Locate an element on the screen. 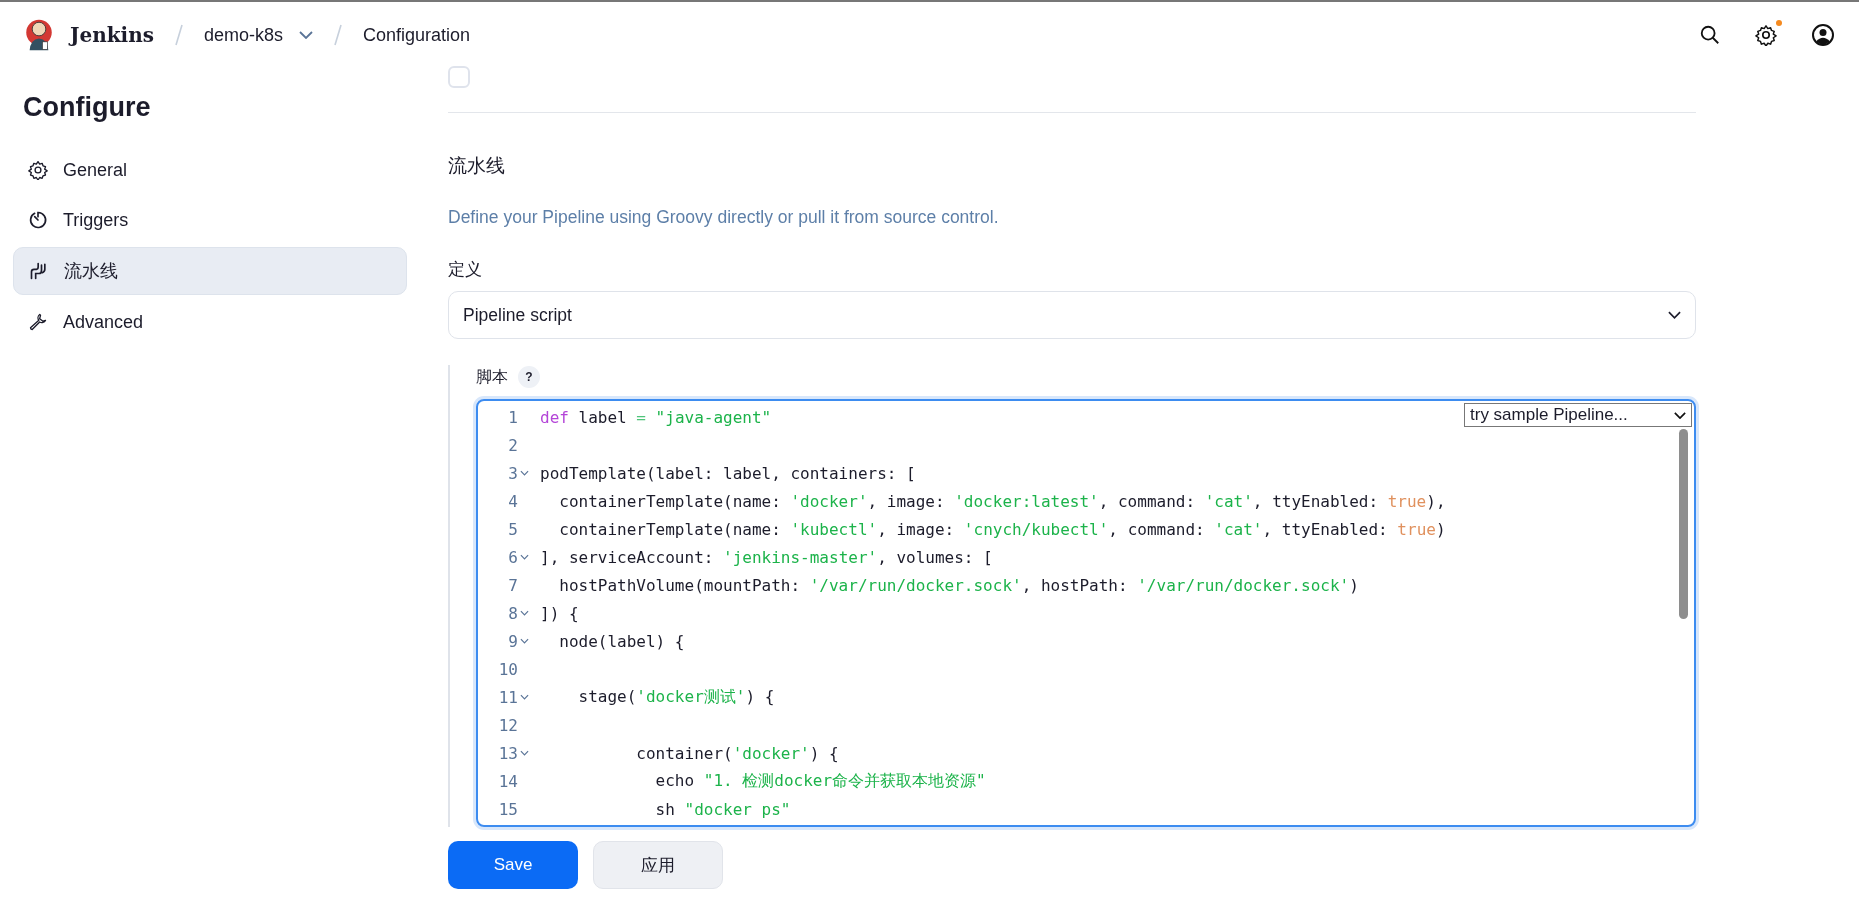 The image size is (1859, 900). line-number: 12 is located at coordinates (507, 725).